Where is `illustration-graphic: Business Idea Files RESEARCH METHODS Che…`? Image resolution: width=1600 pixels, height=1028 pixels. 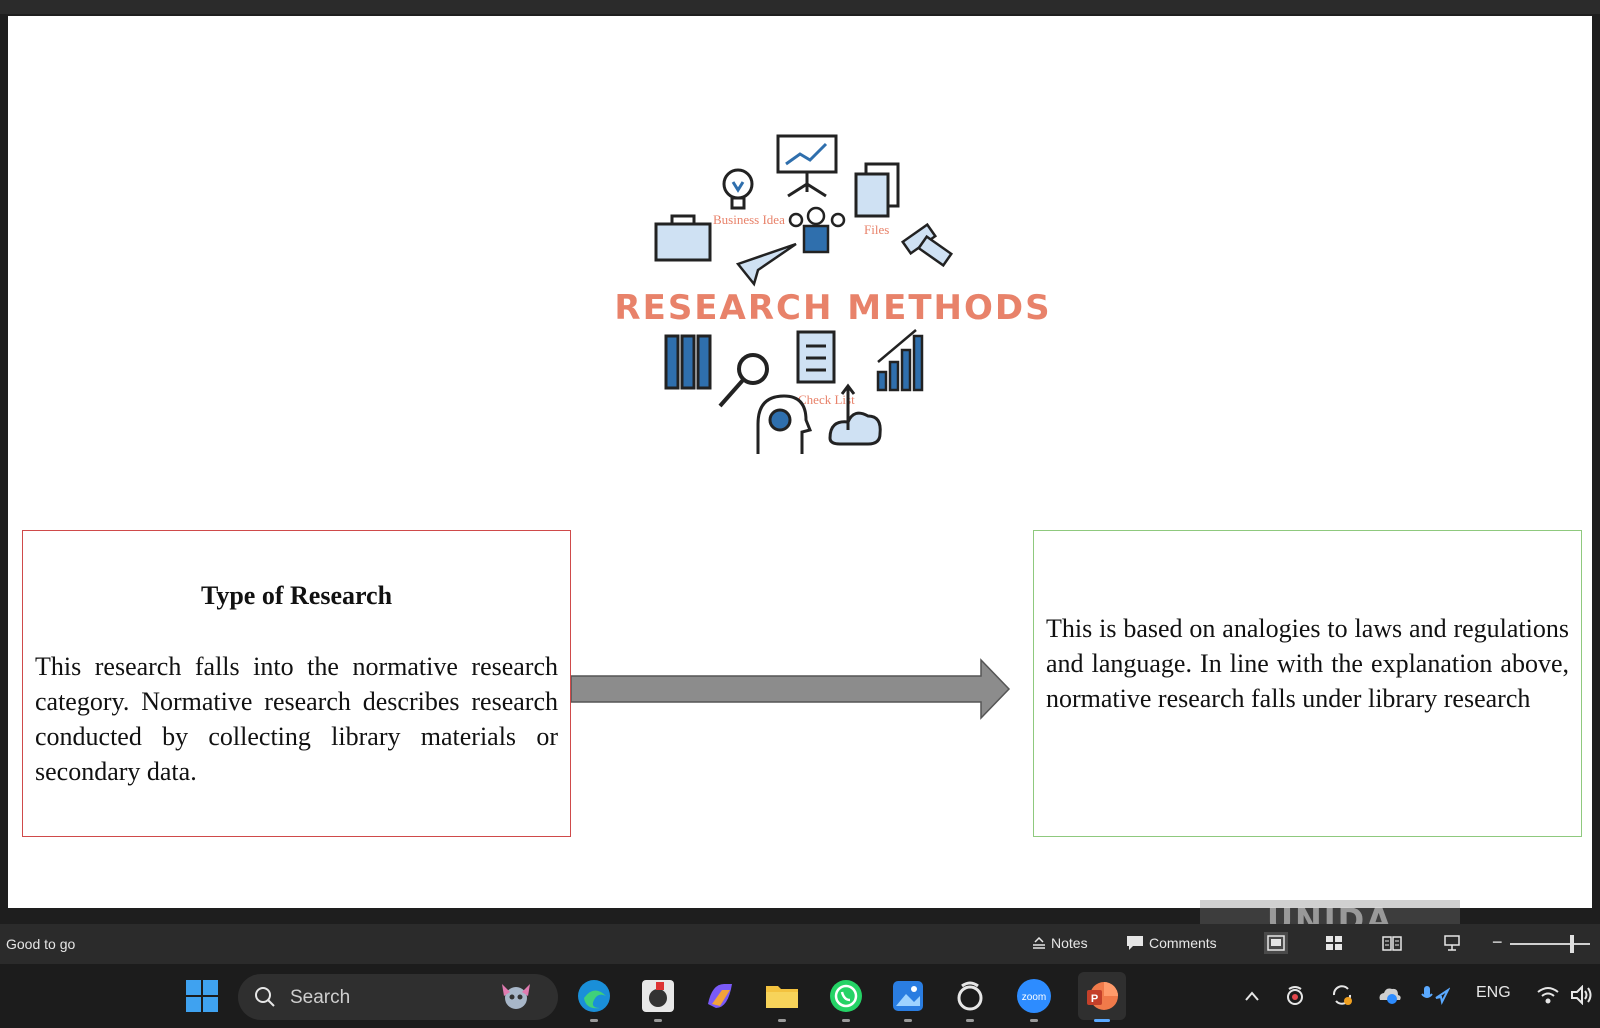
illustration-graphic: Business Idea Files RESEARCH METHODS Che… is located at coordinates (832, 294).